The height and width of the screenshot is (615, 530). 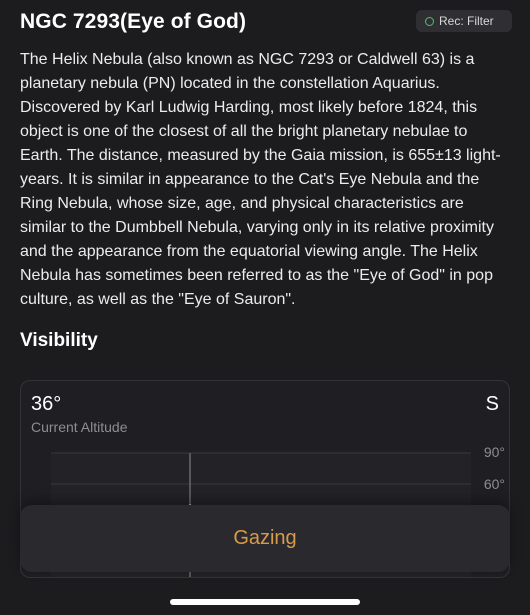 I want to click on object-title: NGC 7293(Eye of God), so click(x=133, y=21).